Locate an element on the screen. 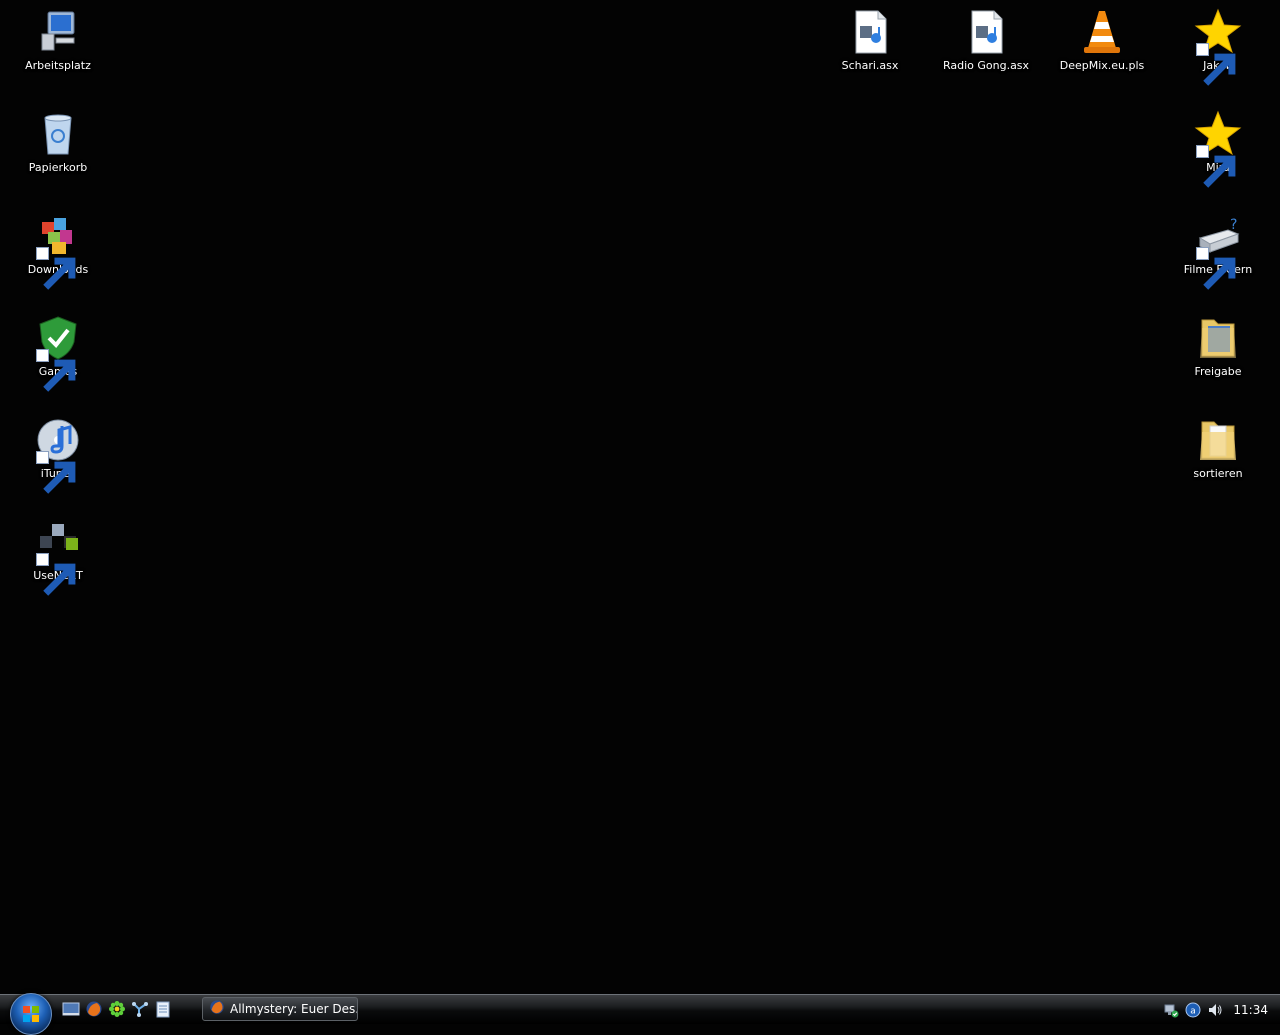 This screenshot has width=1280, height=1035. taskbar: Allmystery: Euer Des... a 11:34 is located at coordinates (640, 1014).